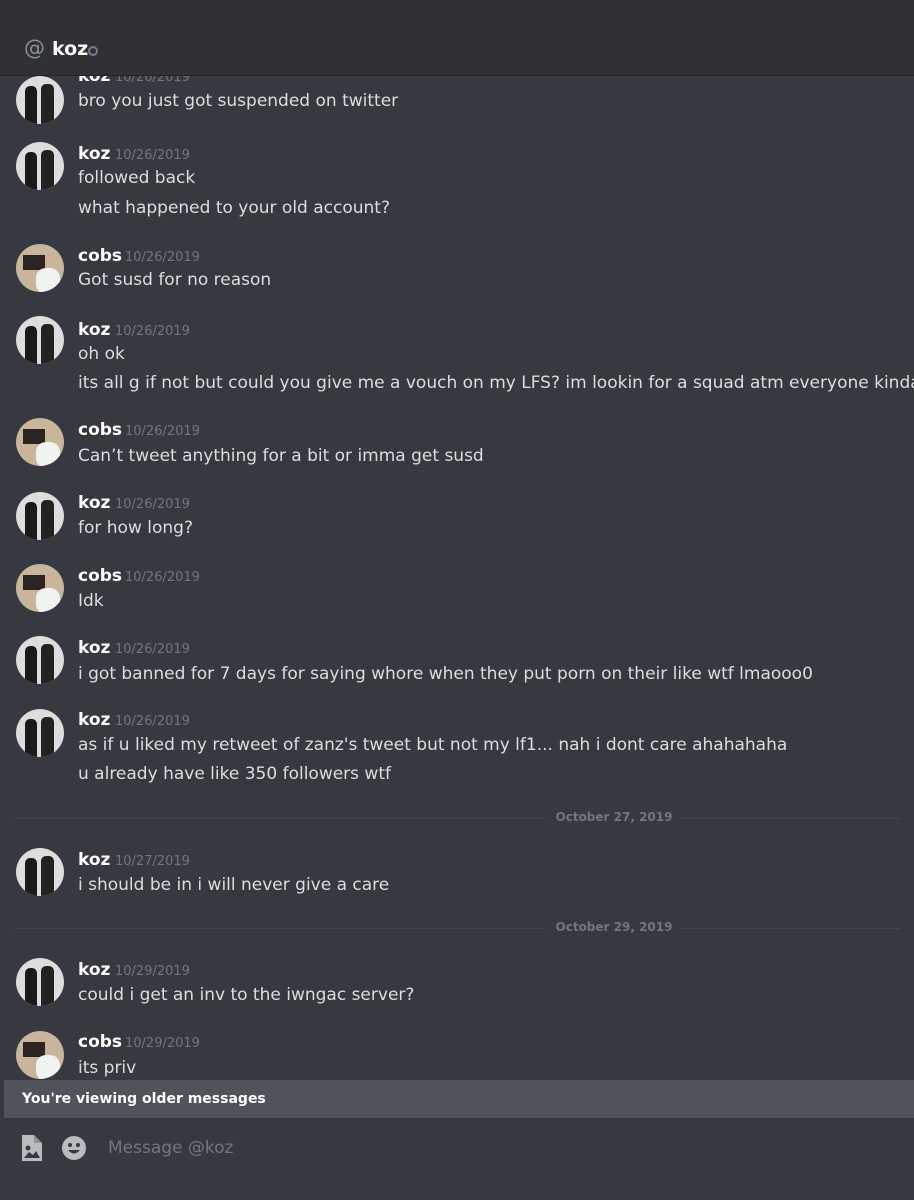  I want to click on offline-status-icon, so click(93, 51).